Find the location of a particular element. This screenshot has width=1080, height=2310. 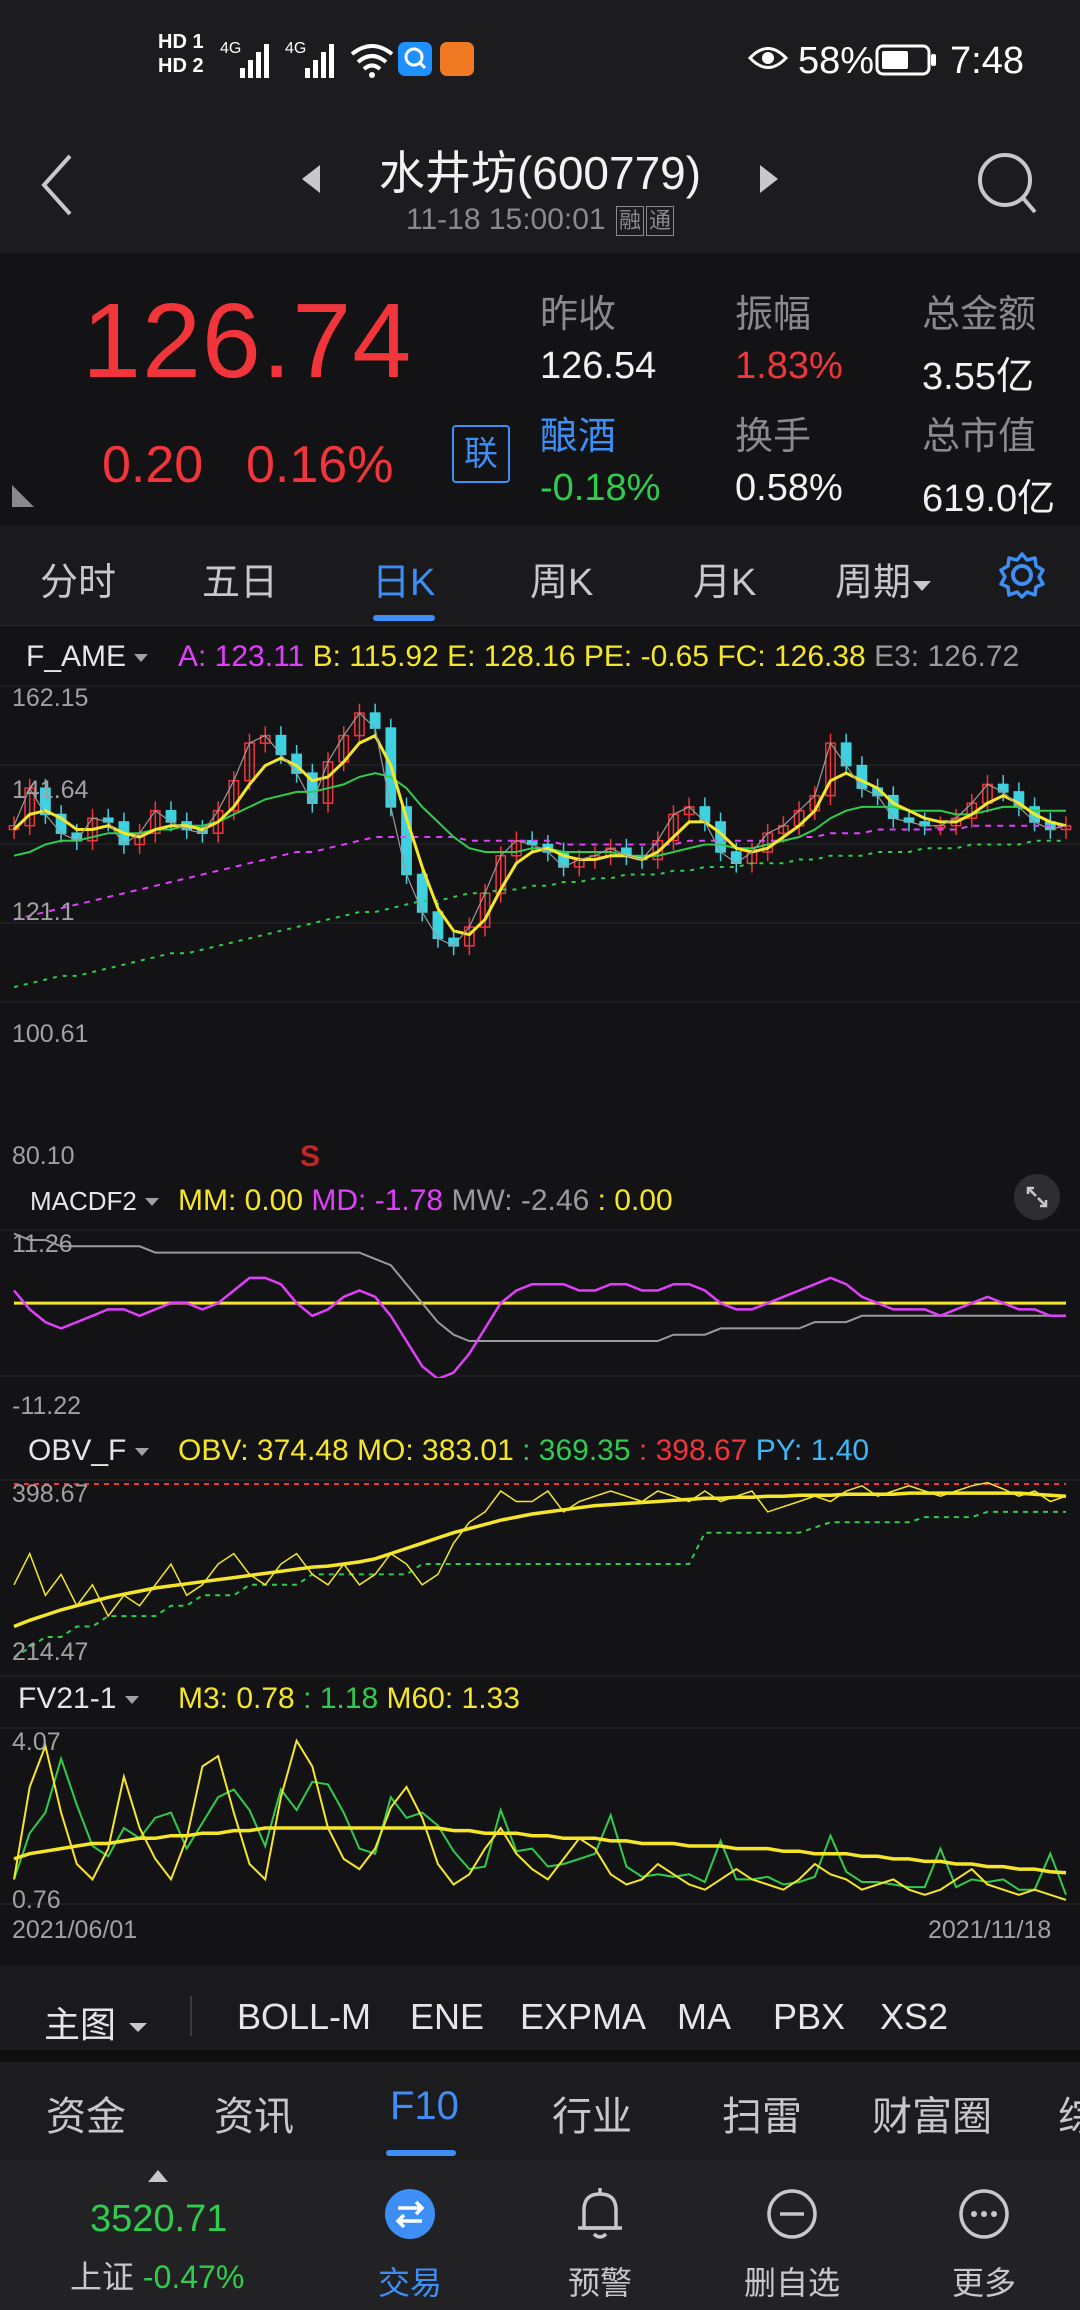

status-bar: HD 1 HD 2 4G 4G 58% 7:48 is located at coordinates (540, 62).